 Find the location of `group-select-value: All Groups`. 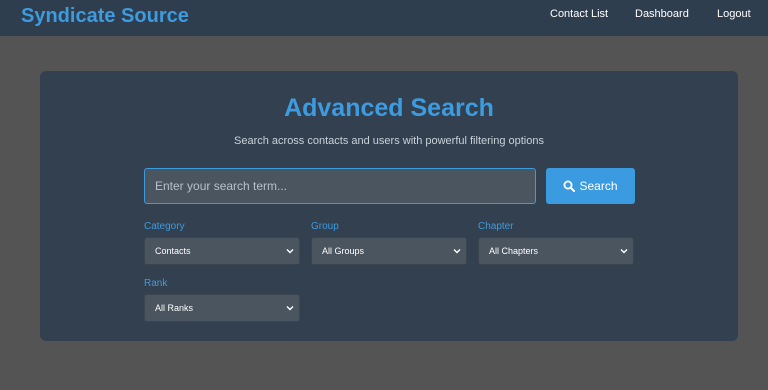

group-select-value: All Groups is located at coordinates (343, 251).